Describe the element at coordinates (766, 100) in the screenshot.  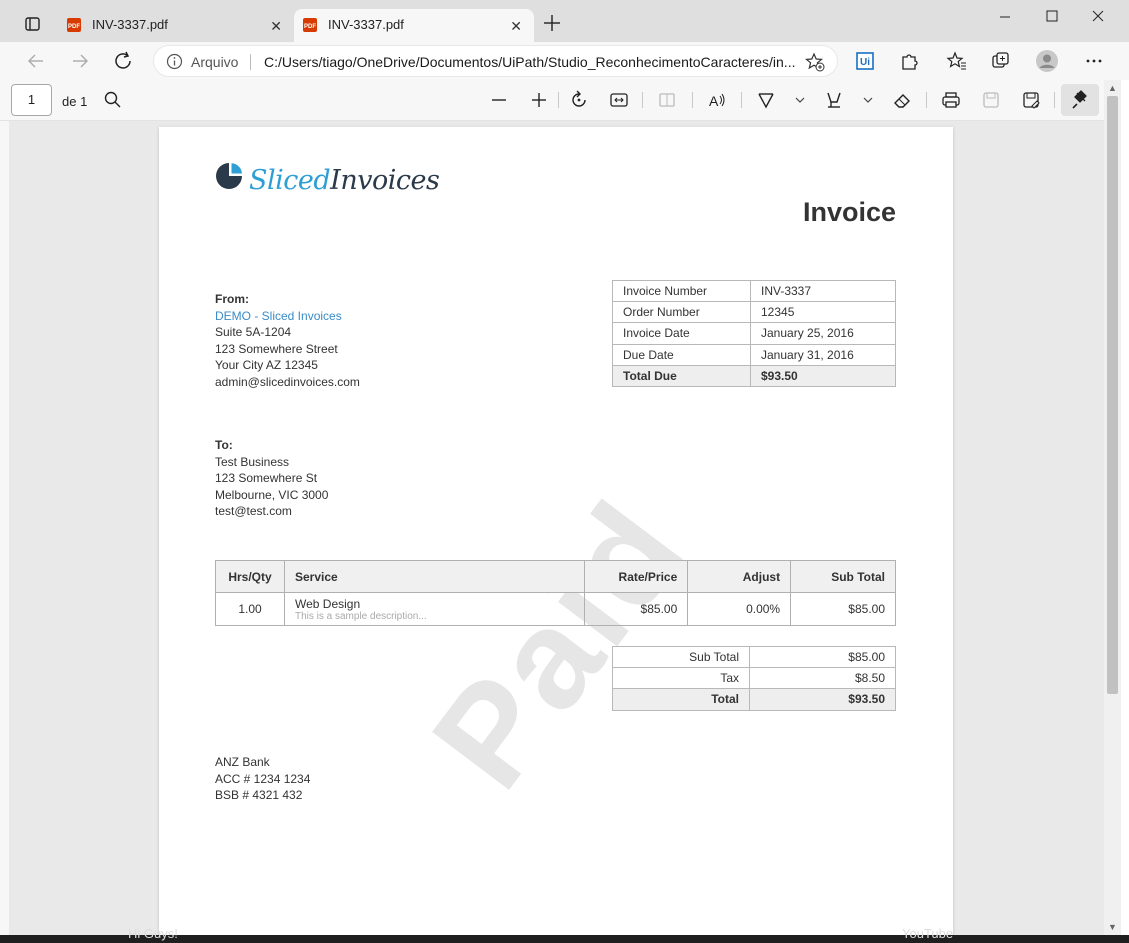
I see `draw-icon` at that location.